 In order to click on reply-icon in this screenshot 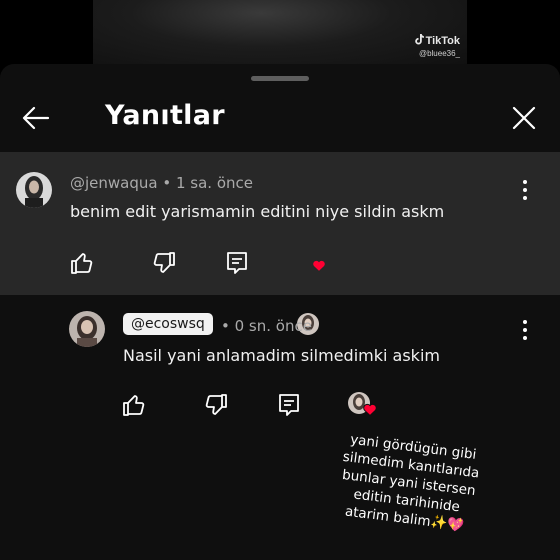, I will do `click(289, 405)`.